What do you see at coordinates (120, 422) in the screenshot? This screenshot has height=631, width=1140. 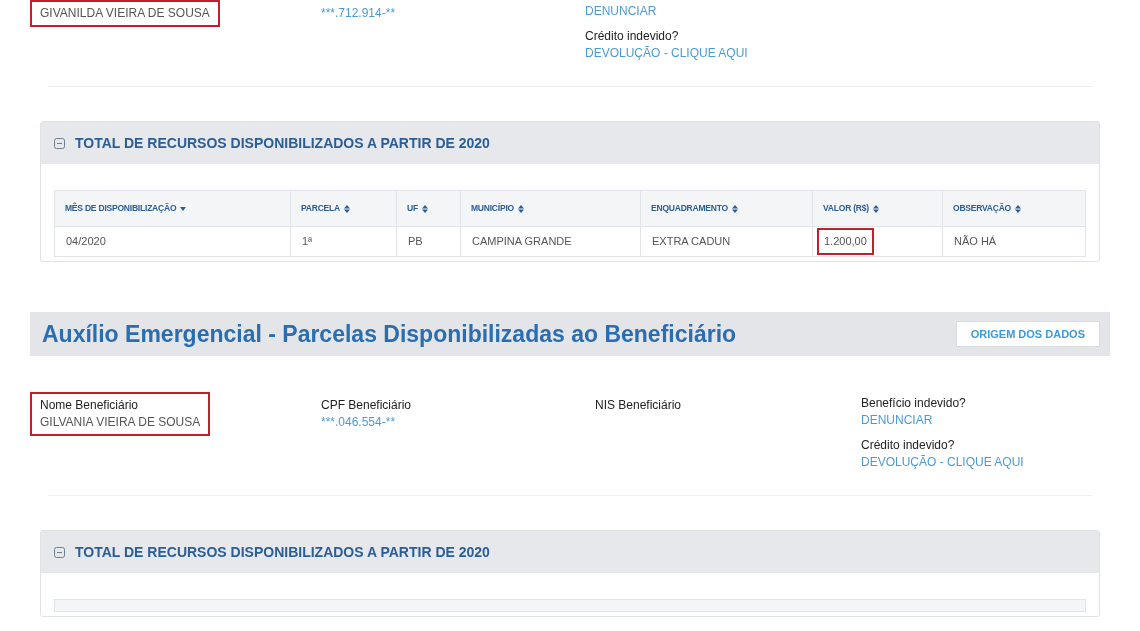 I see `field-value: GILVANIA VIEIRA DE SOUSA` at bounding box center [120, 422].